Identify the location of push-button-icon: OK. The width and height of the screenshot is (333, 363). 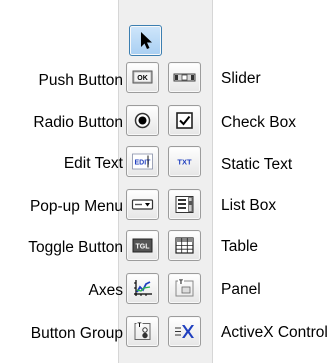
(142, 77).